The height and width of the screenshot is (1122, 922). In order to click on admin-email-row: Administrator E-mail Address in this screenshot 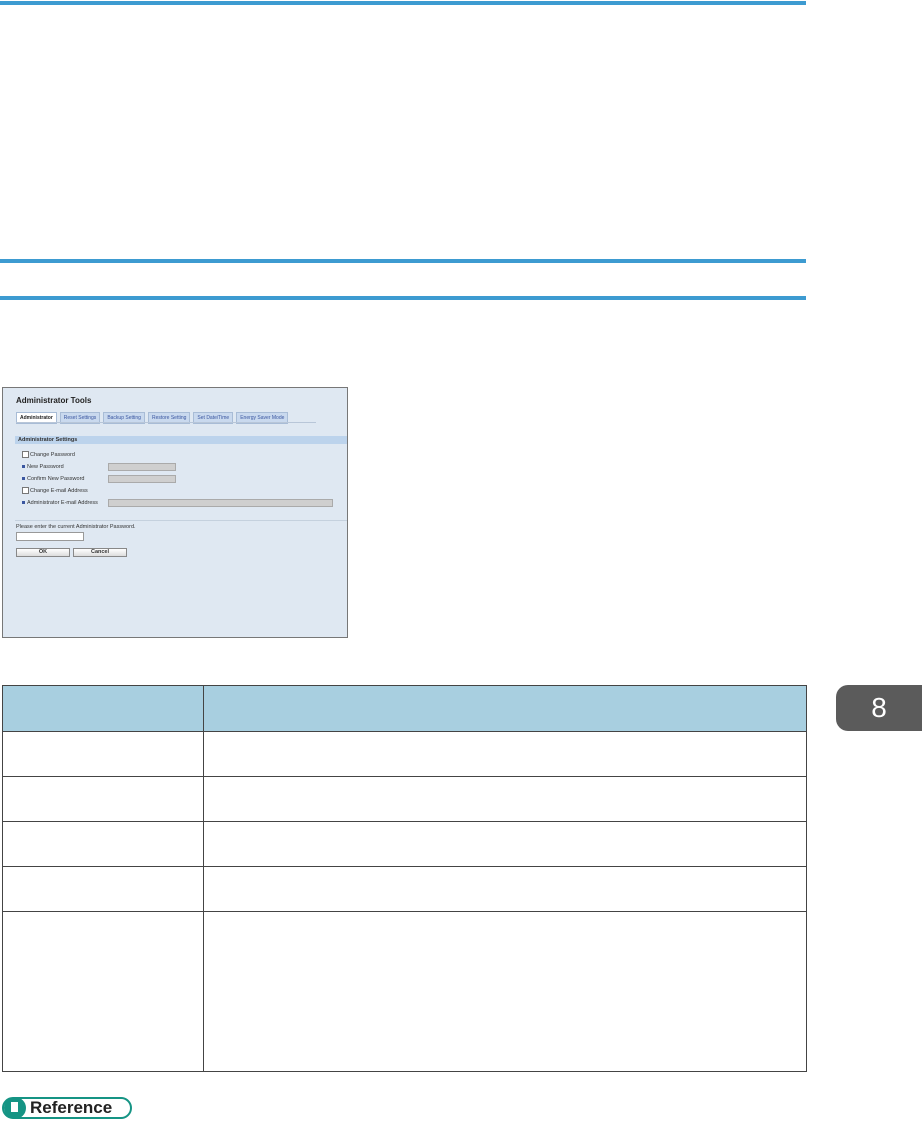, I will do `click(60, 503)`.